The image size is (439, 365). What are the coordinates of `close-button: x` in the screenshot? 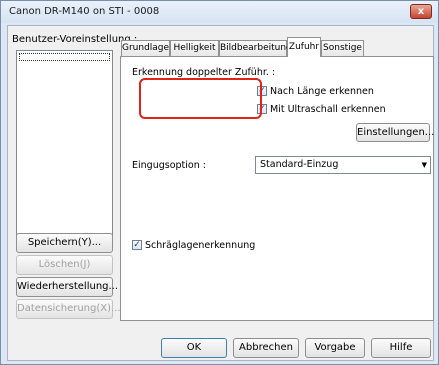 It's located at (421, 11).